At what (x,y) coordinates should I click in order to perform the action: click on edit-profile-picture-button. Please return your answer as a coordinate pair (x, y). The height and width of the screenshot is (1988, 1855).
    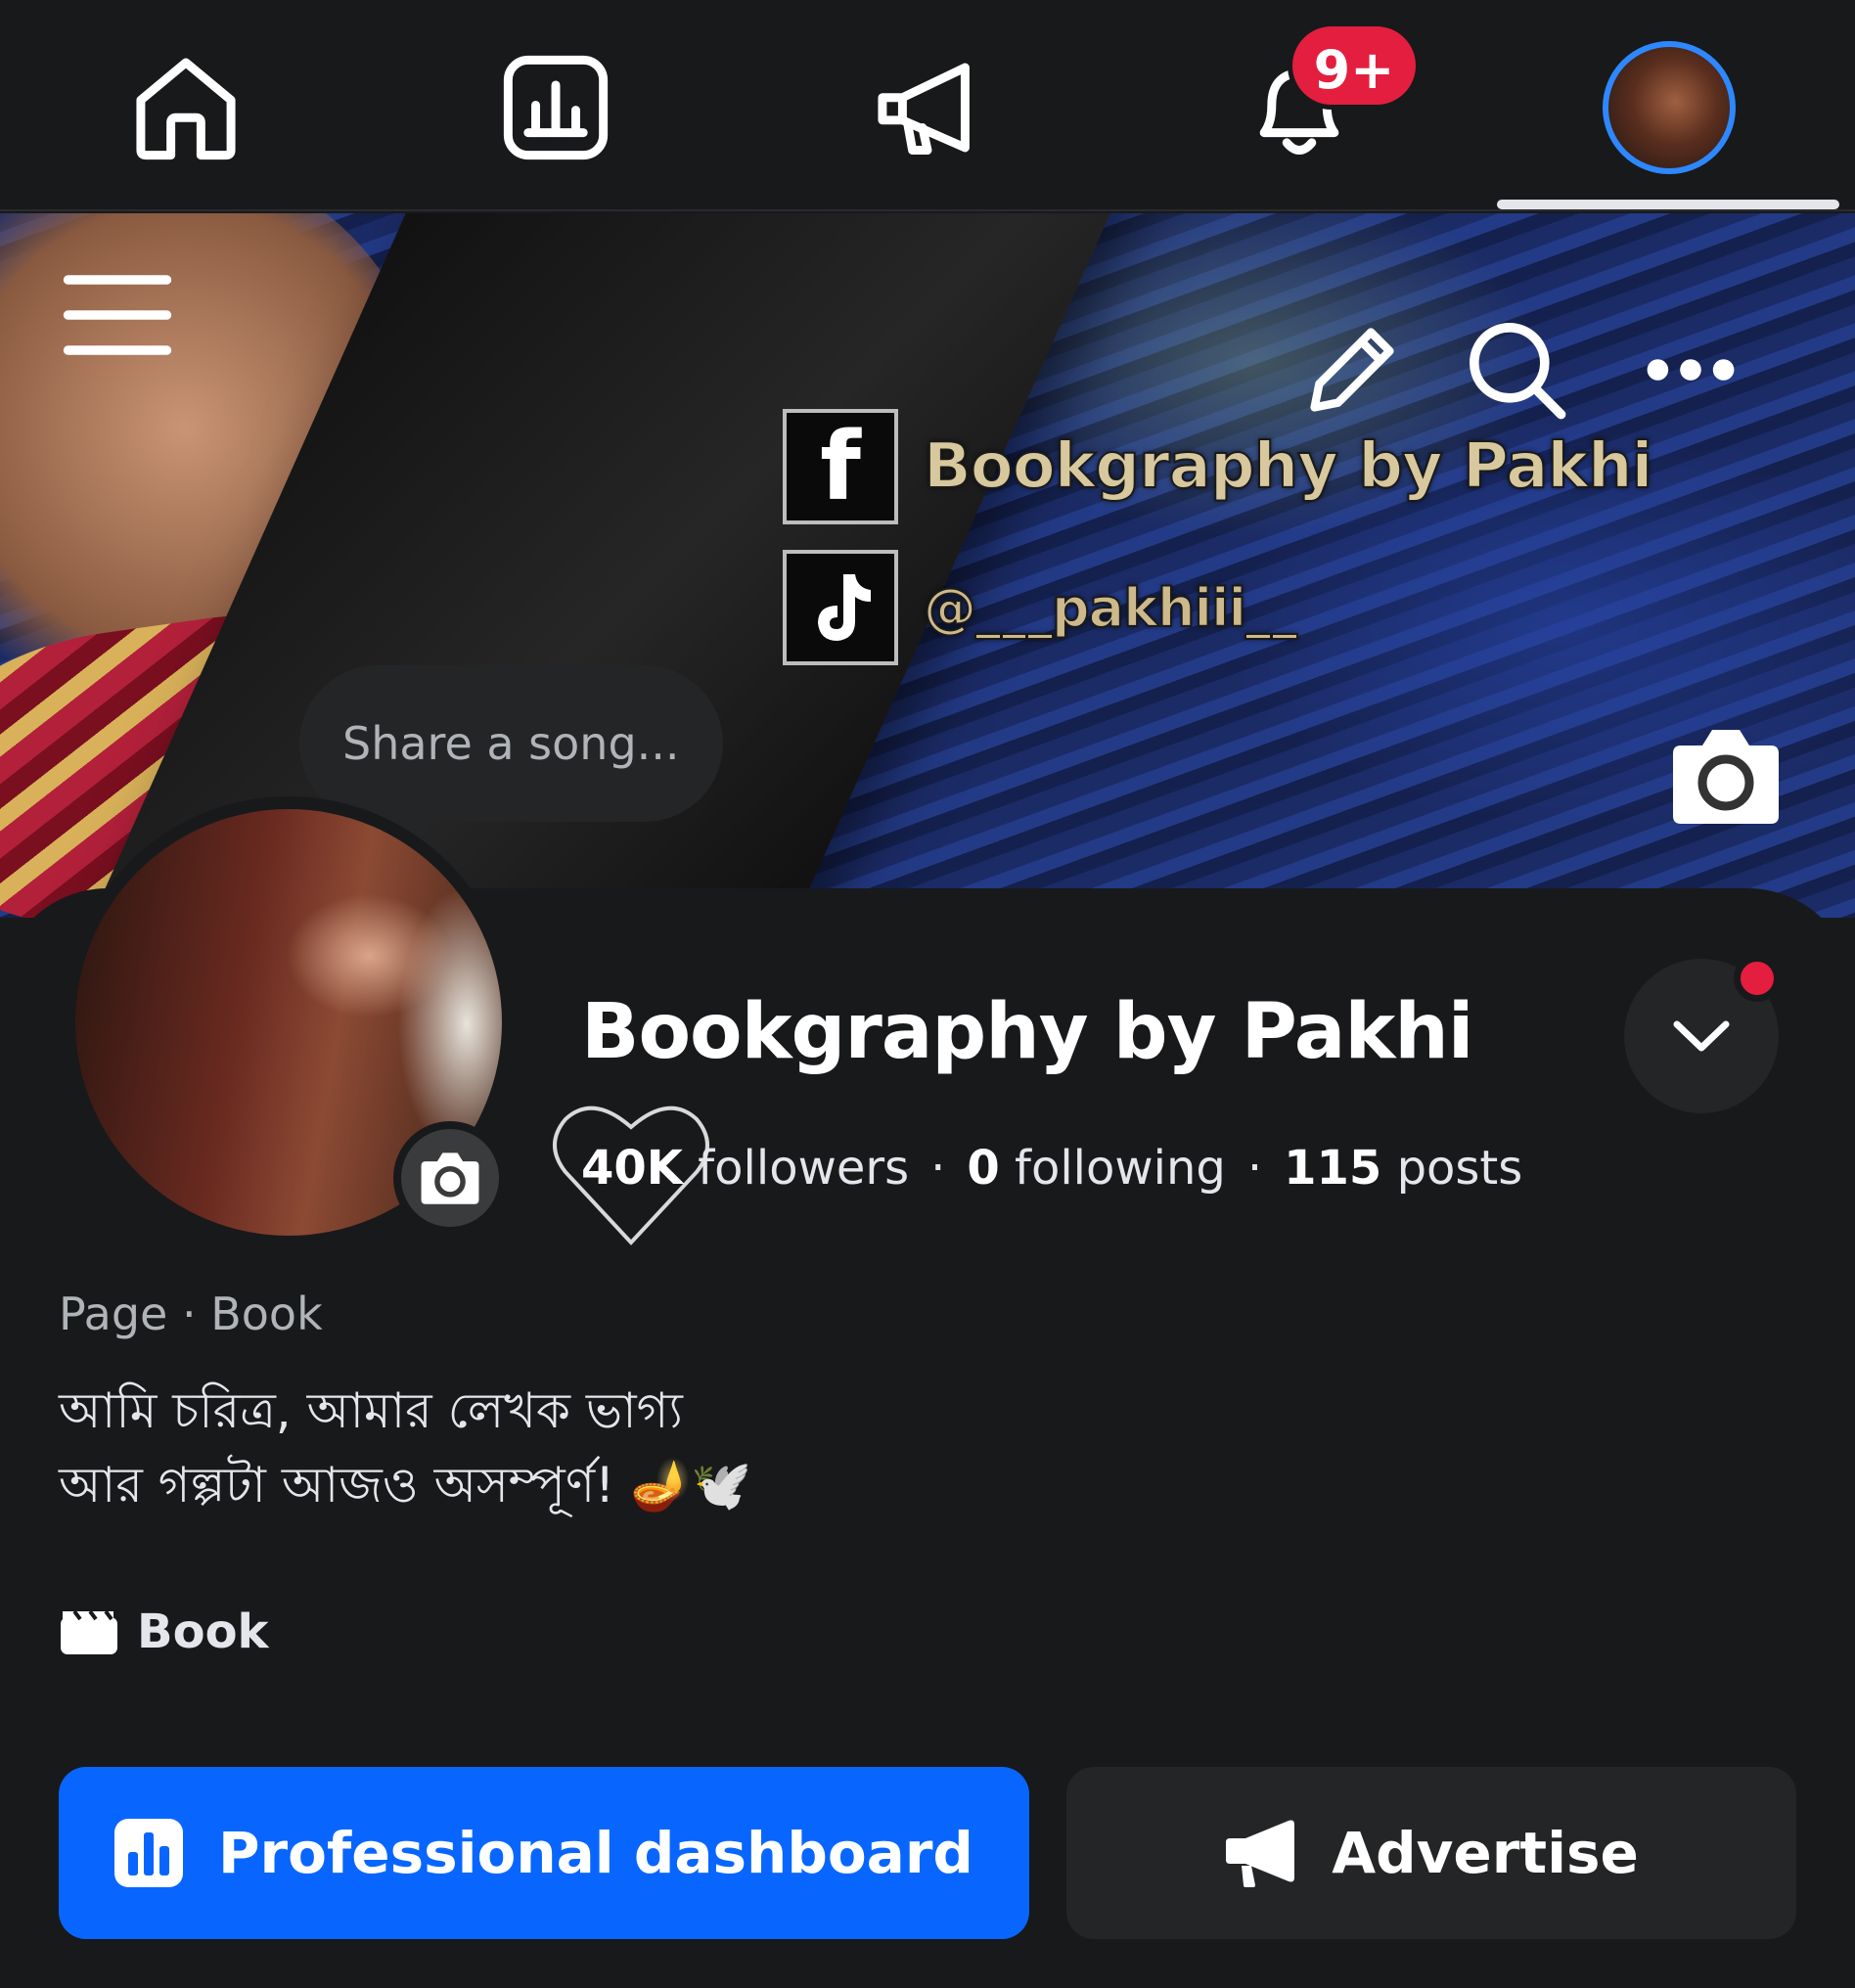
    Looking at the image, I should click on (450, 1178).